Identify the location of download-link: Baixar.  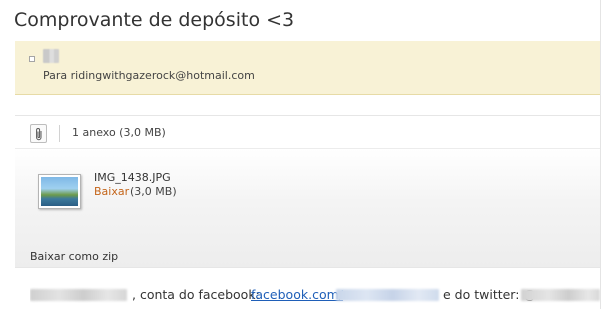
(111, 191).